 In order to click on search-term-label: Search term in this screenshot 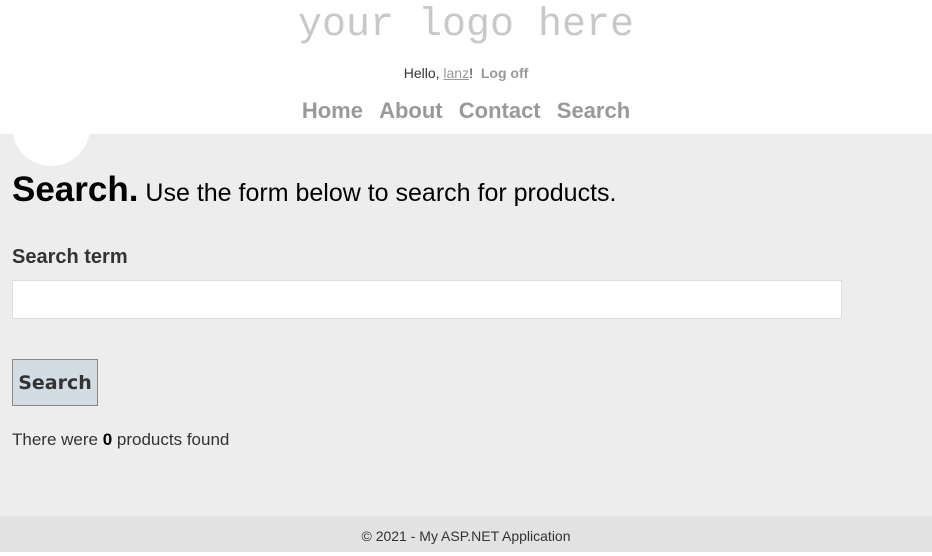, I will do `click(70, 257)`.